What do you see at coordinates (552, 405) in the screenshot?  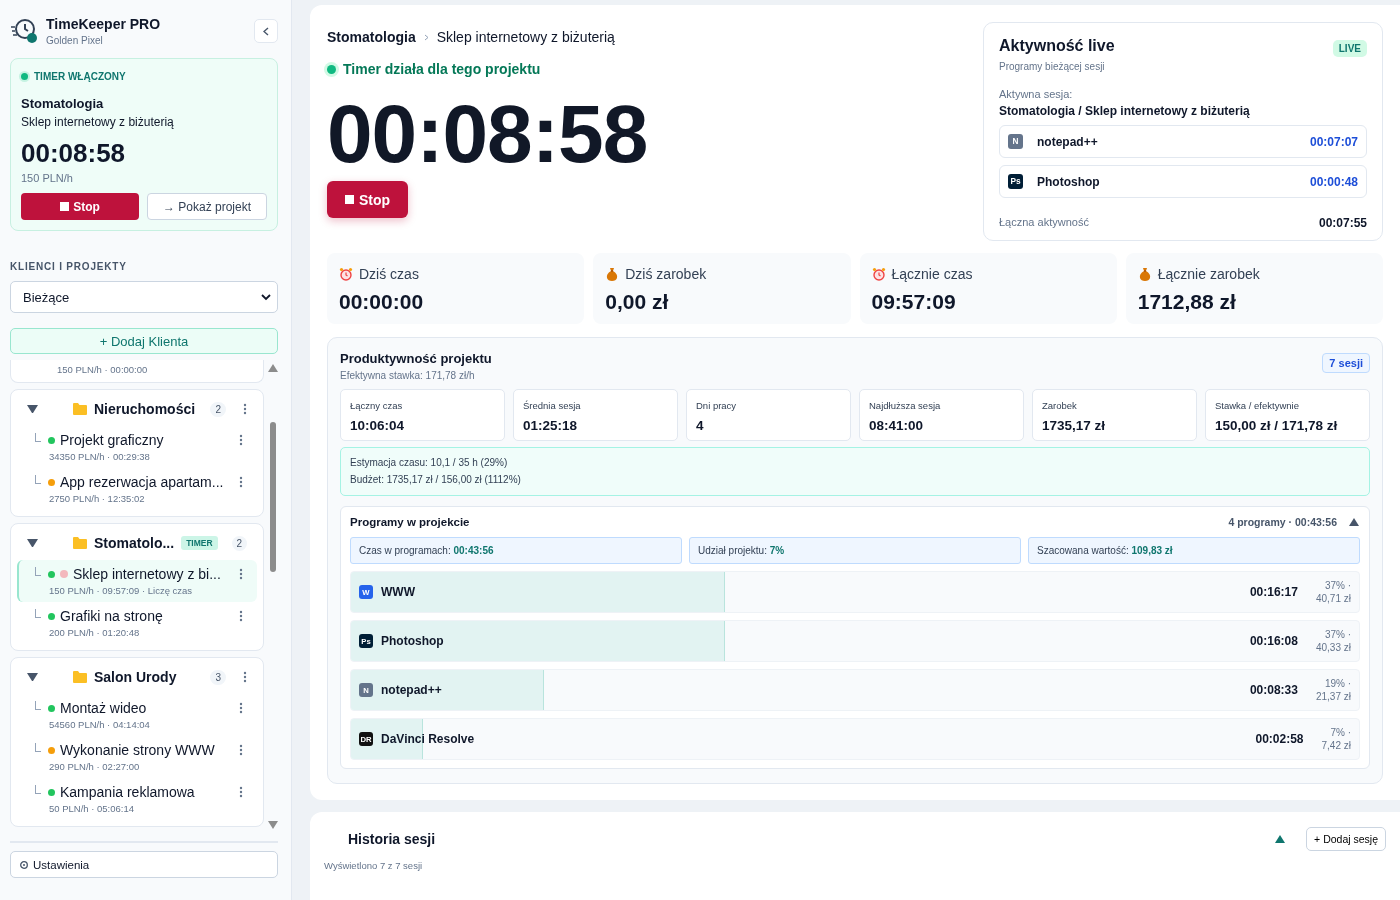 I see `metric-label: Średnia sesja` at bounding box center [552, 405].